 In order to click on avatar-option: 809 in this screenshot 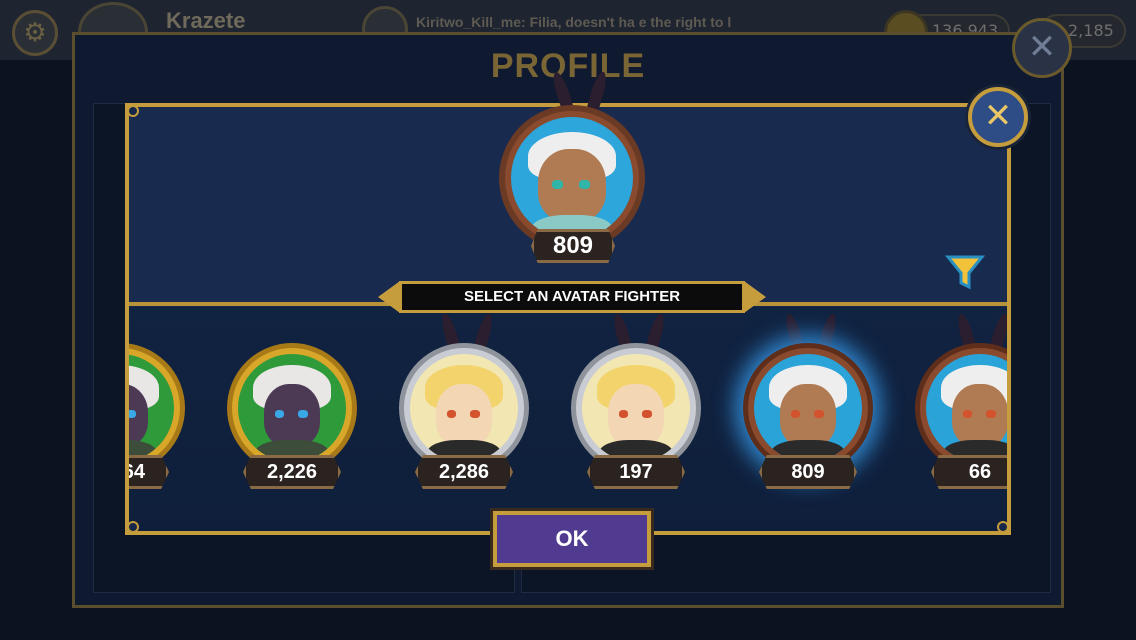, I will do `click(812, 407)`.